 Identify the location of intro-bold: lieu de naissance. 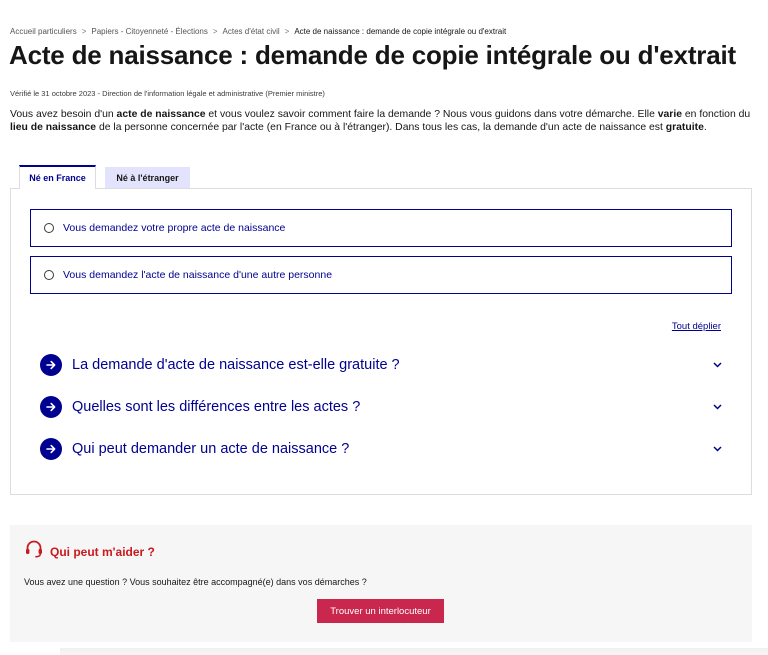
(53, 127).